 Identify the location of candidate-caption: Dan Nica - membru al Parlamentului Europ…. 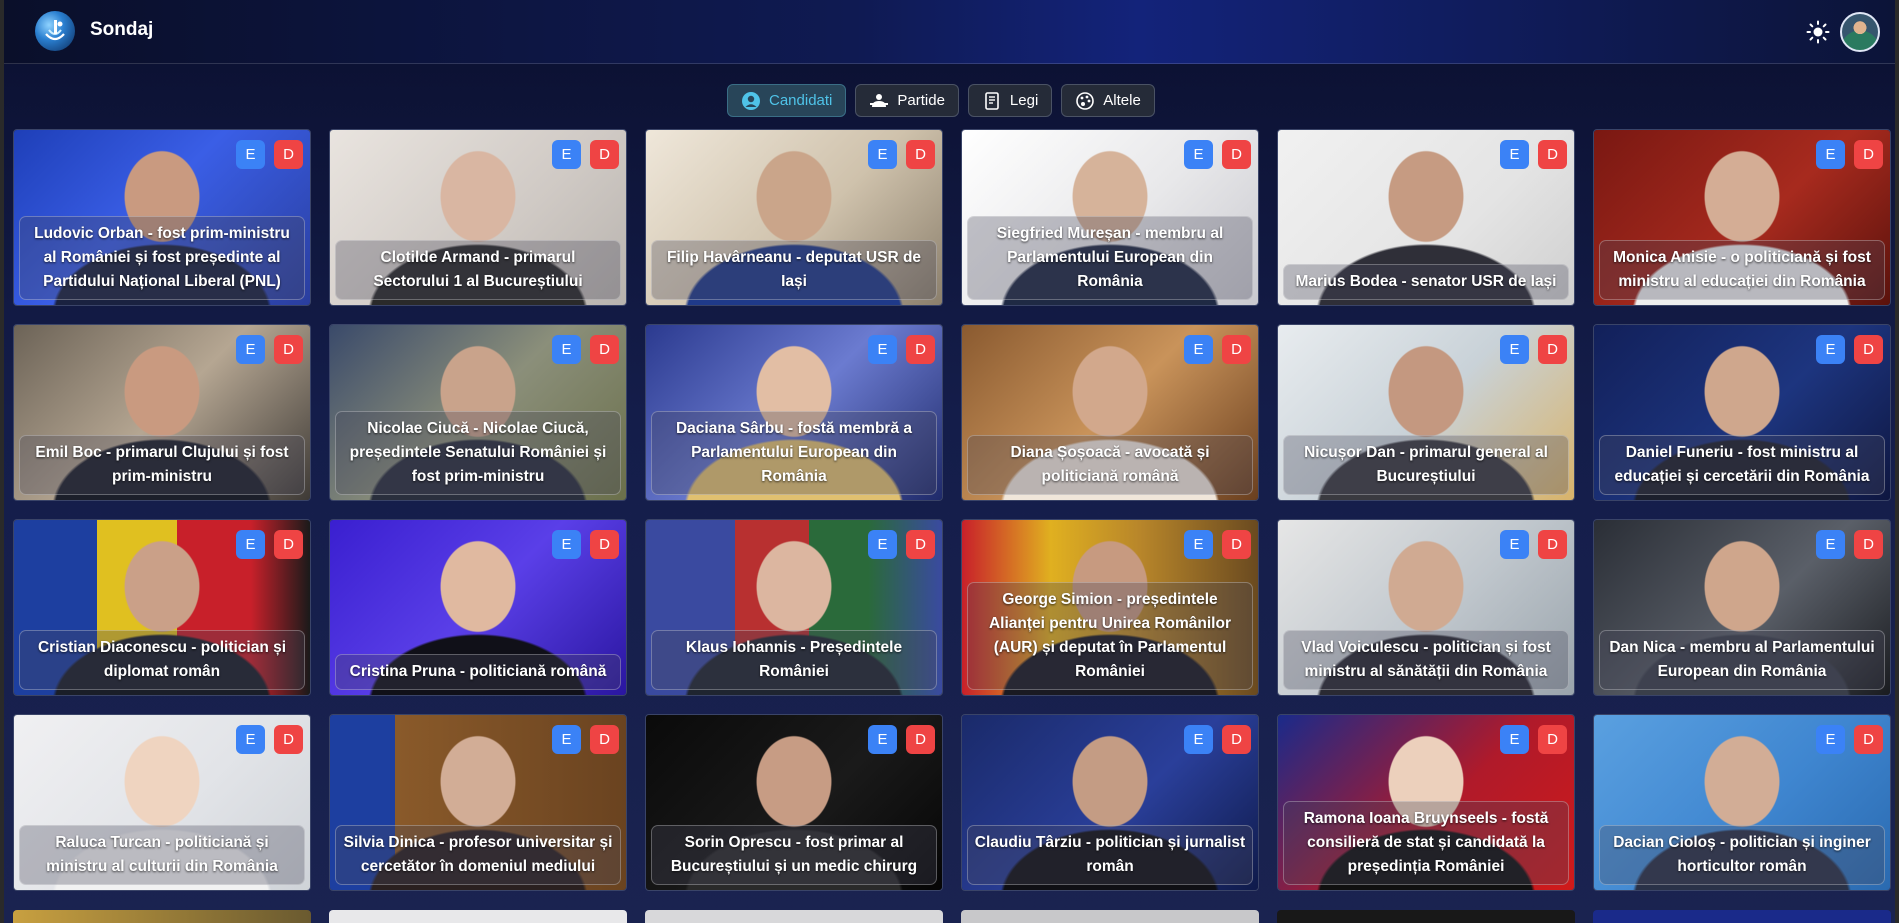
(1742, 660).